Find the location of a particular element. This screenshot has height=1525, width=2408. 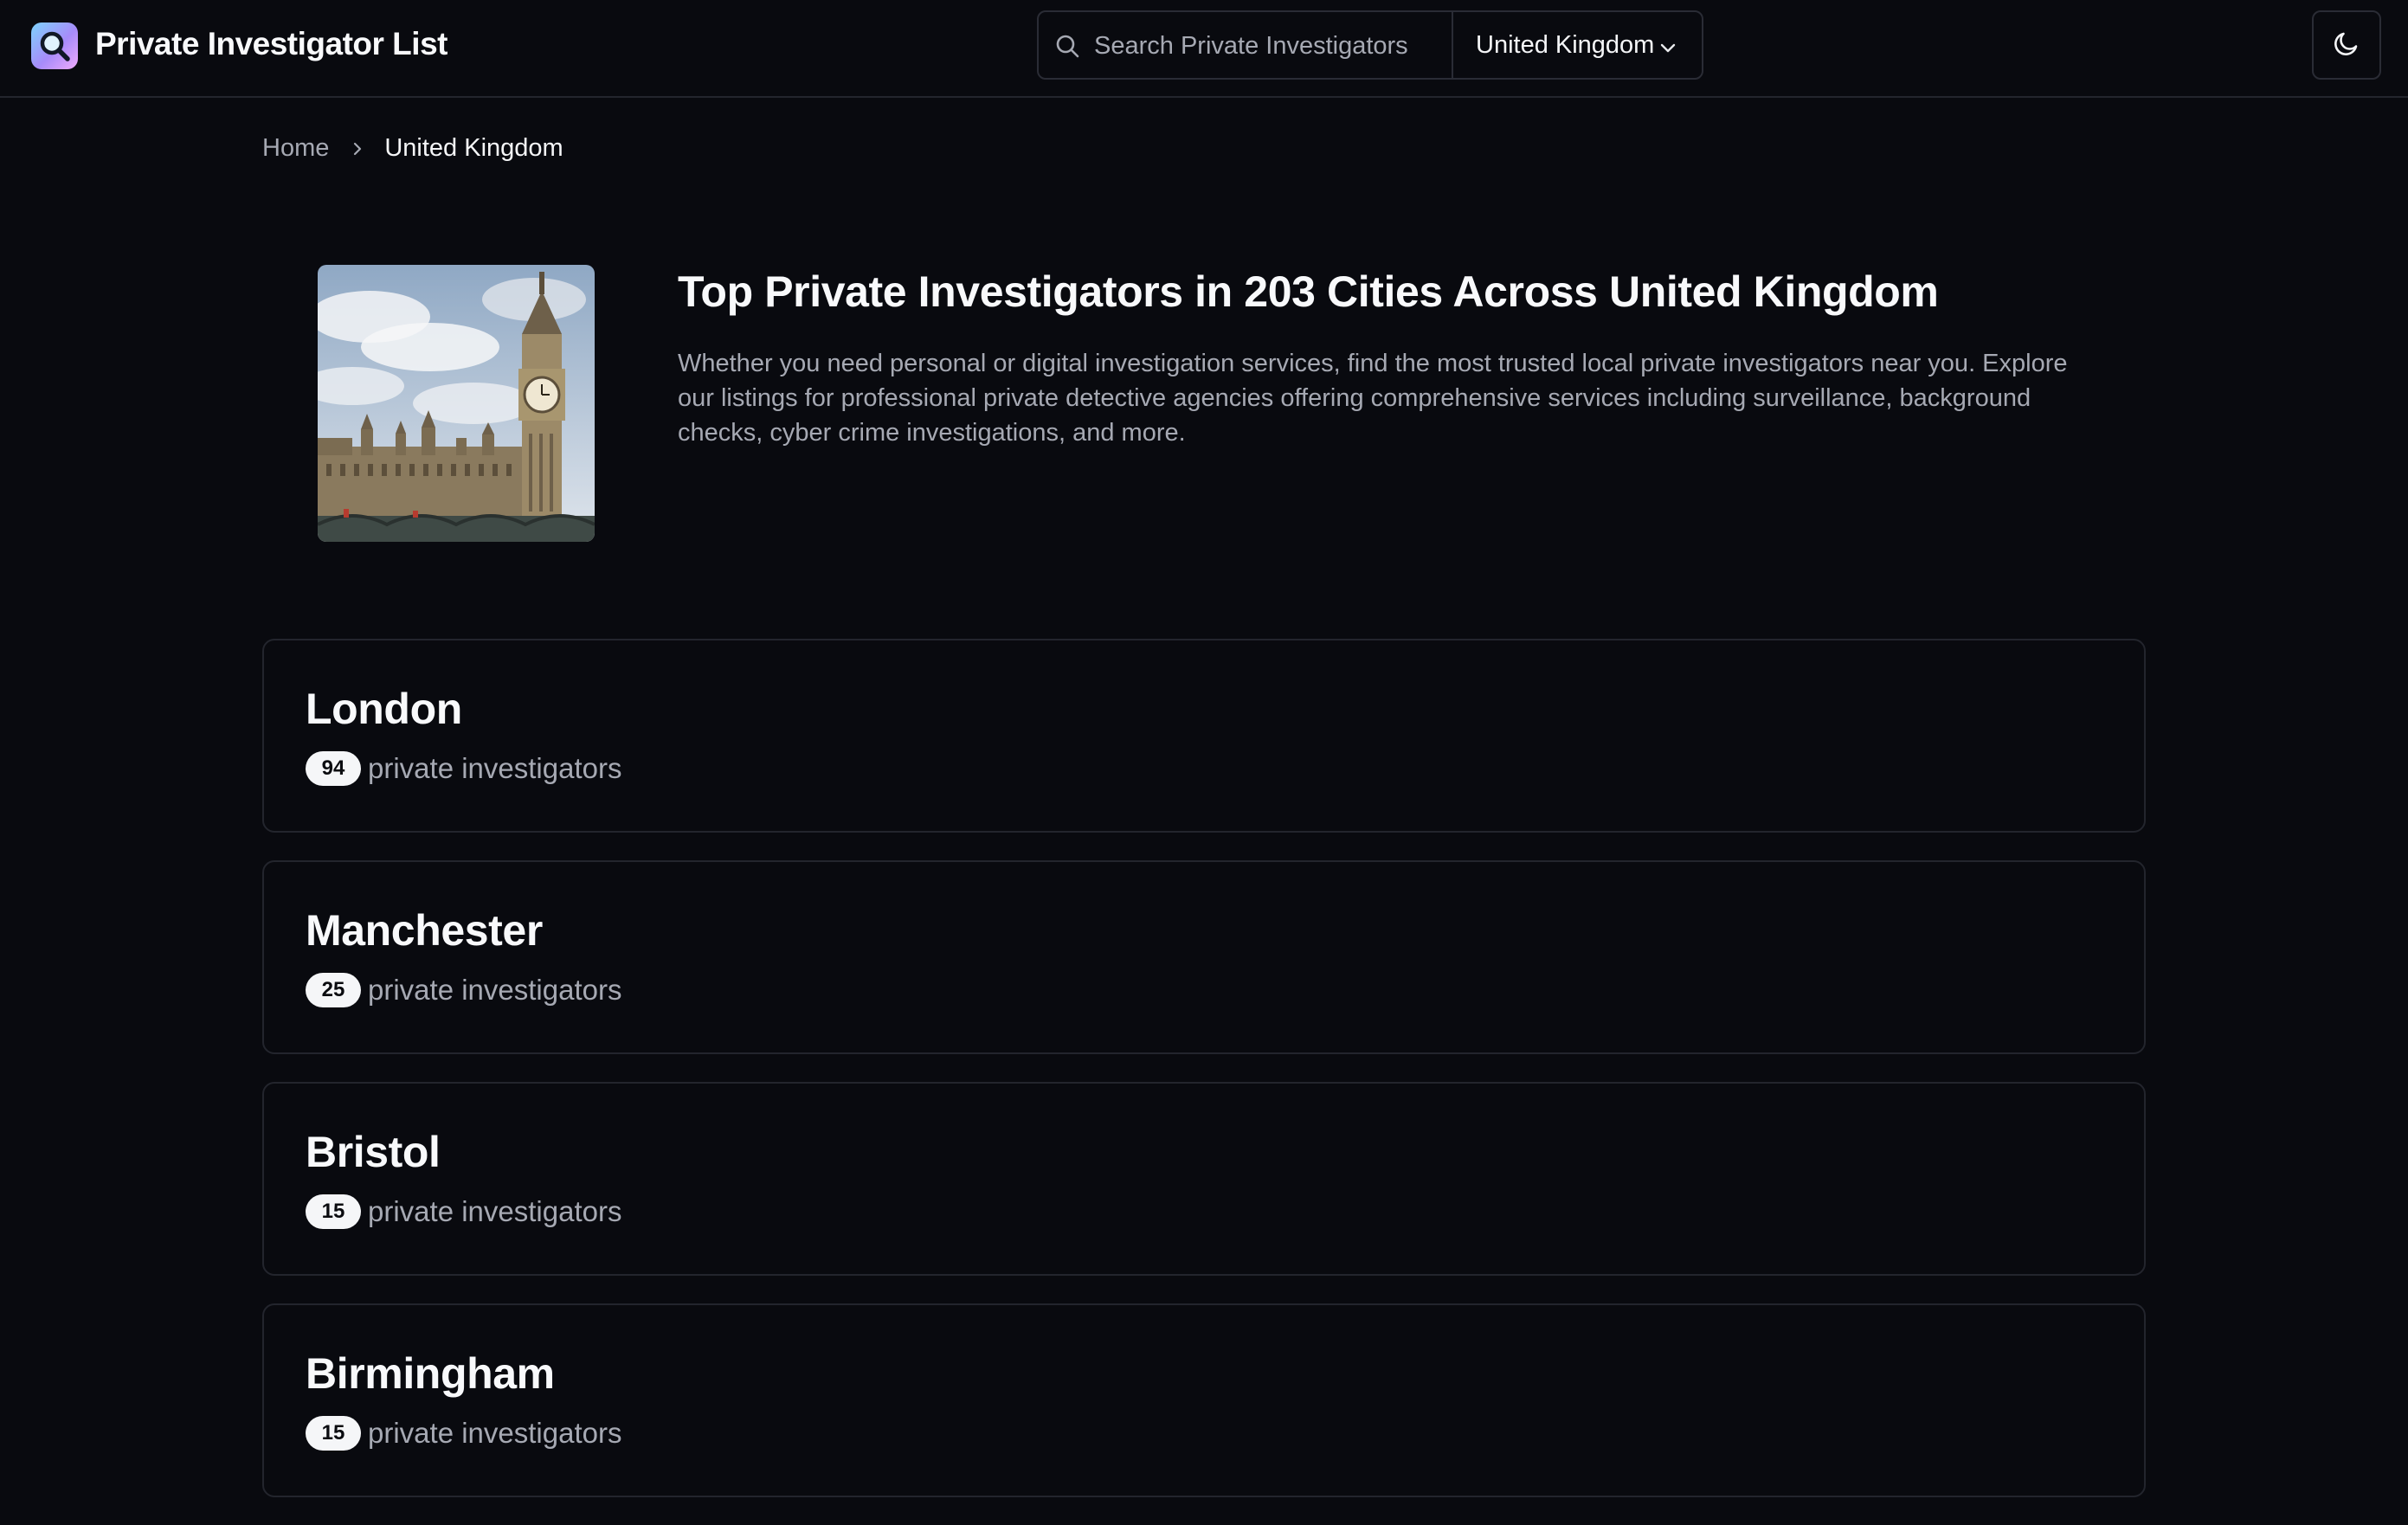

city-name: London is located at coordinates (384, 709).